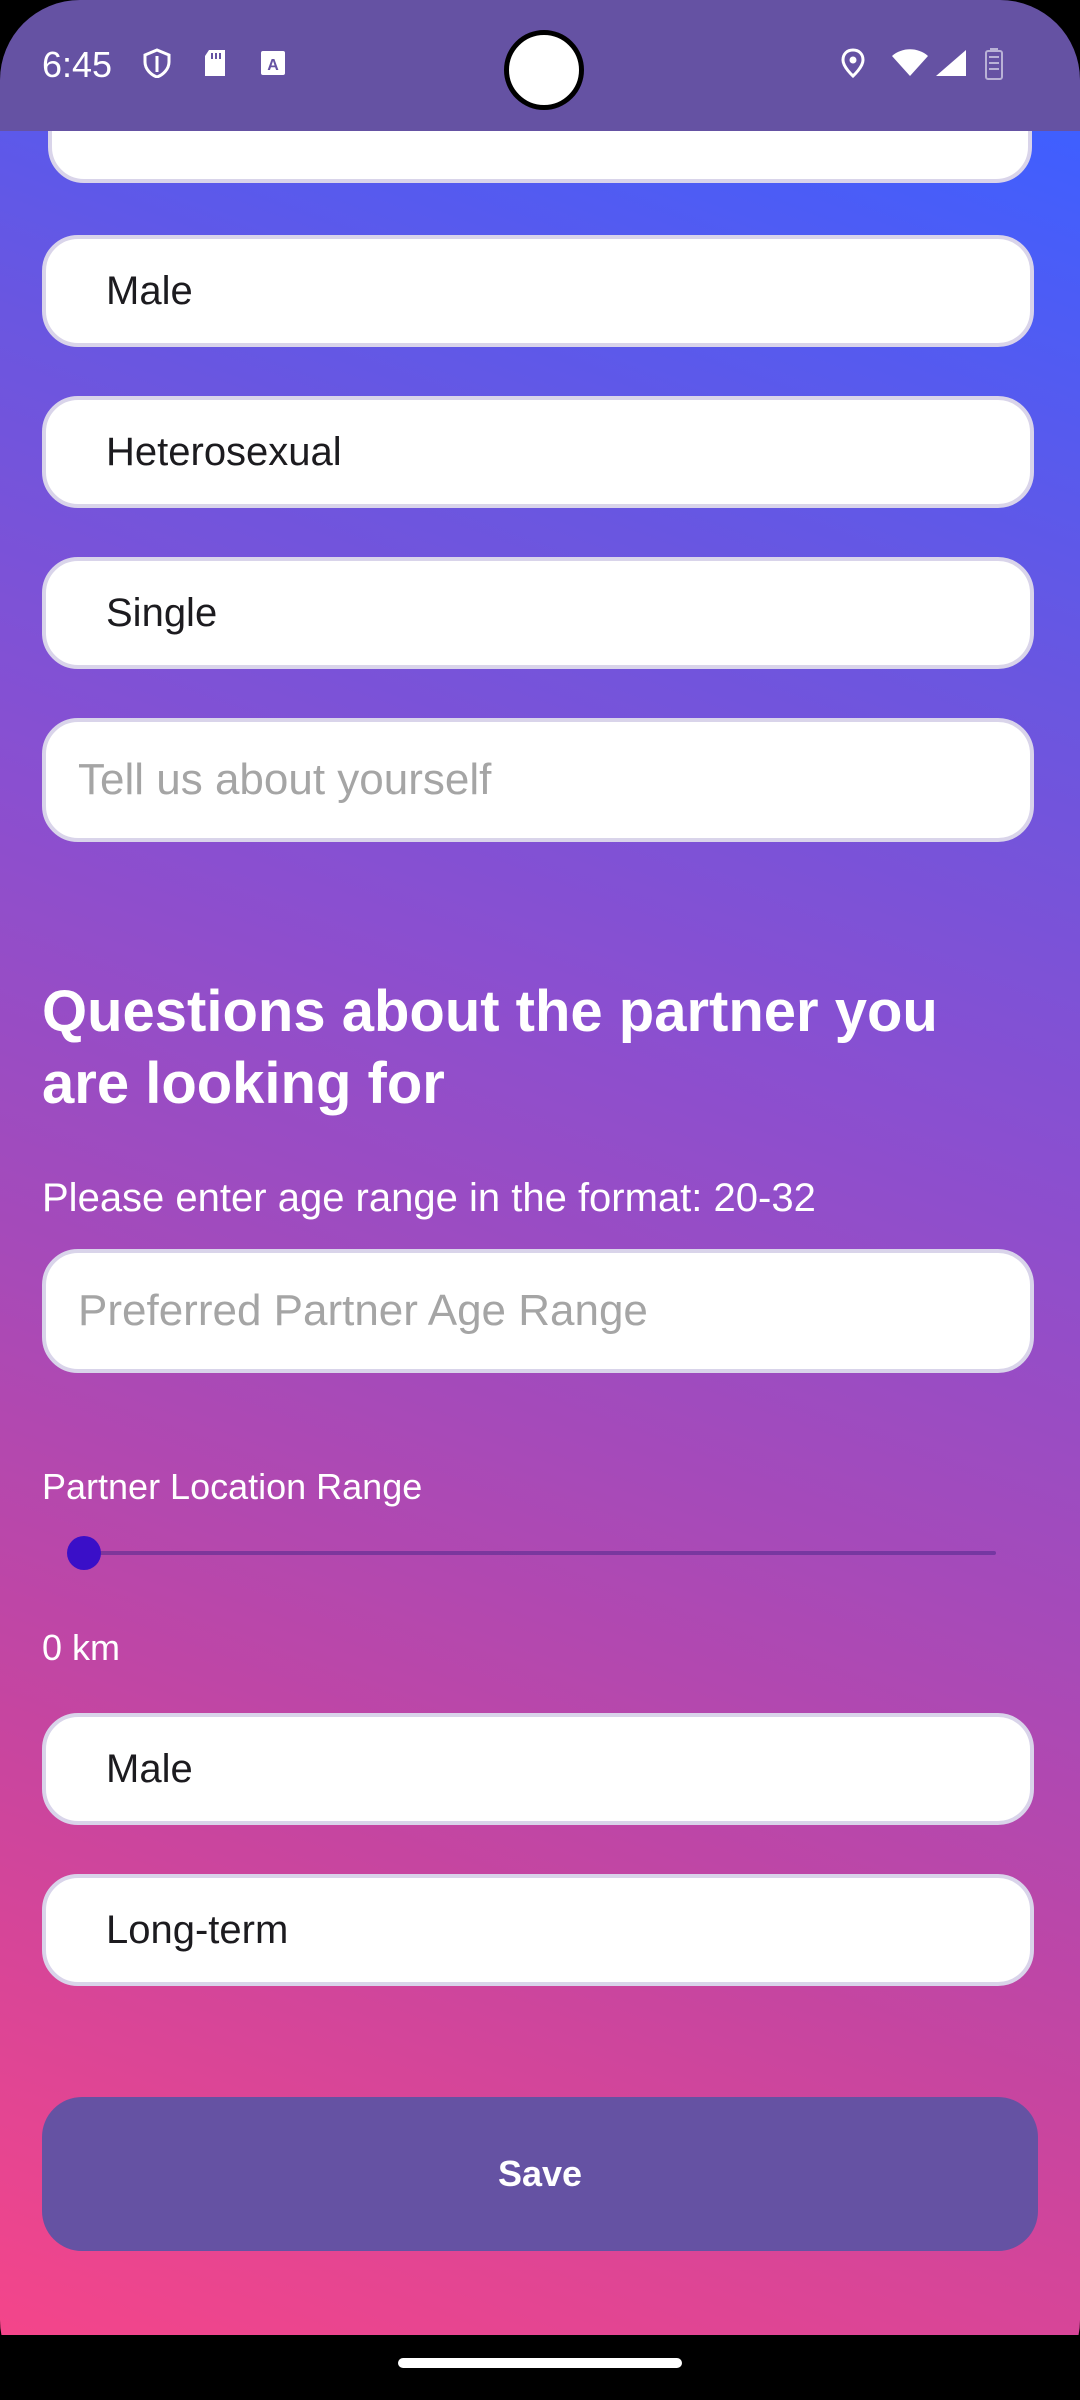  What do you see at coordinates (224, 451) in the screenshot?
I see `orientation-select-value: Heterosexual` at bounding box center [224, 451].